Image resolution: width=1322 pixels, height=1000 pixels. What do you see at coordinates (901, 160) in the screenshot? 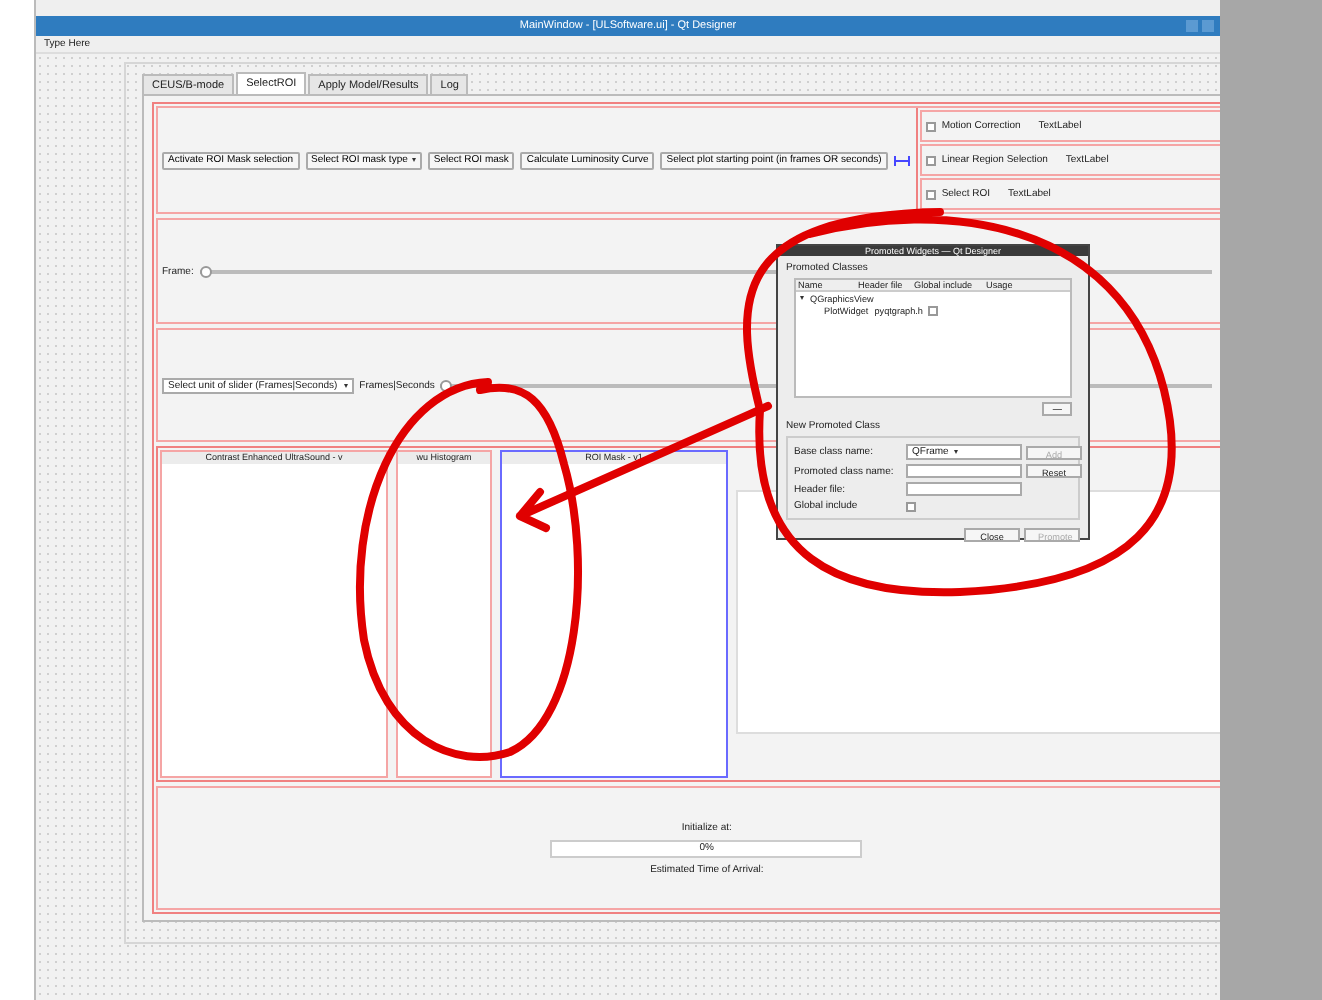
I see `spacer-icon` at bounding box center [901, 160].